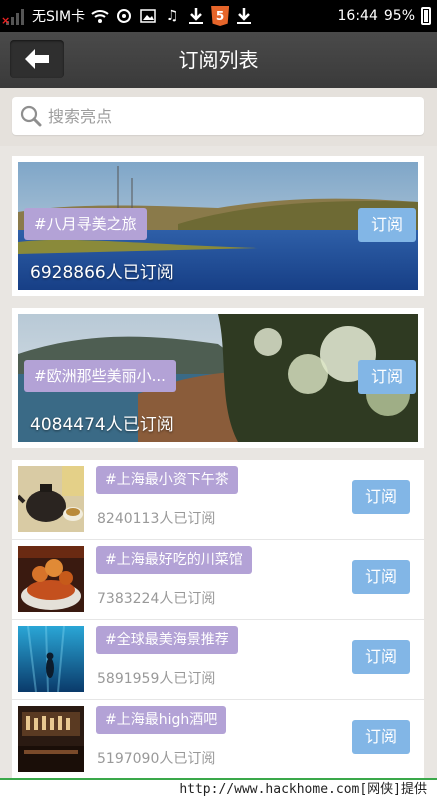  I want to click on battery-percent: 95%, so click(399, 16).